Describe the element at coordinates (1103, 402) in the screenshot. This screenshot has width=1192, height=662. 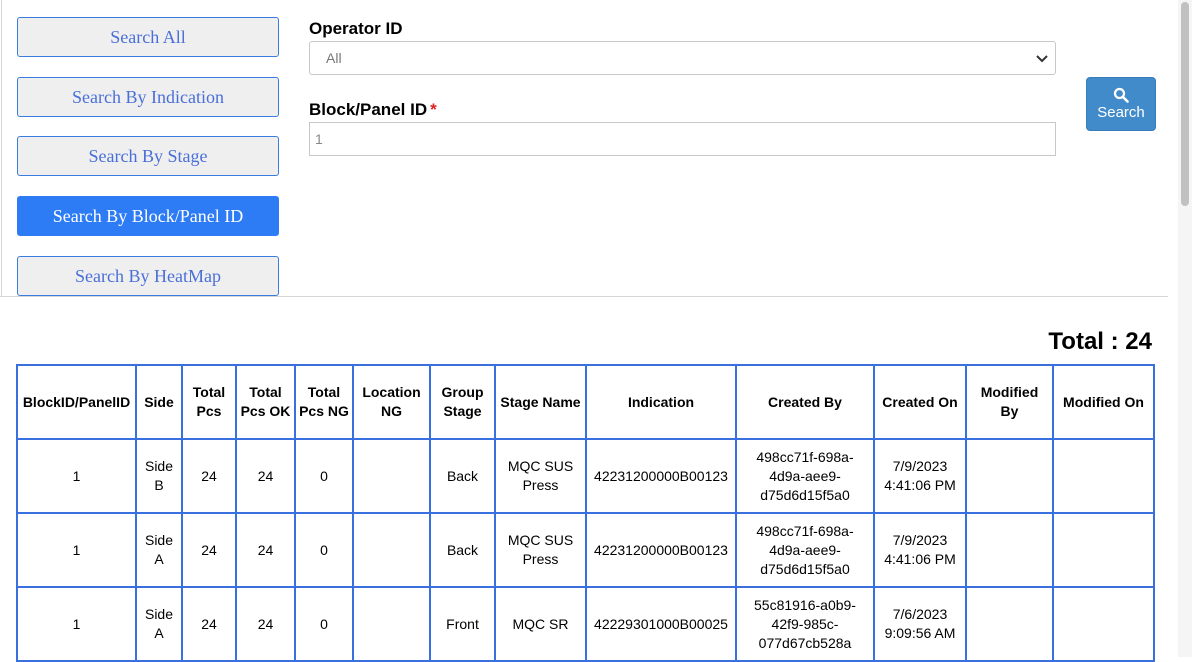
I see `header-modified-on: Modified On` at that location.